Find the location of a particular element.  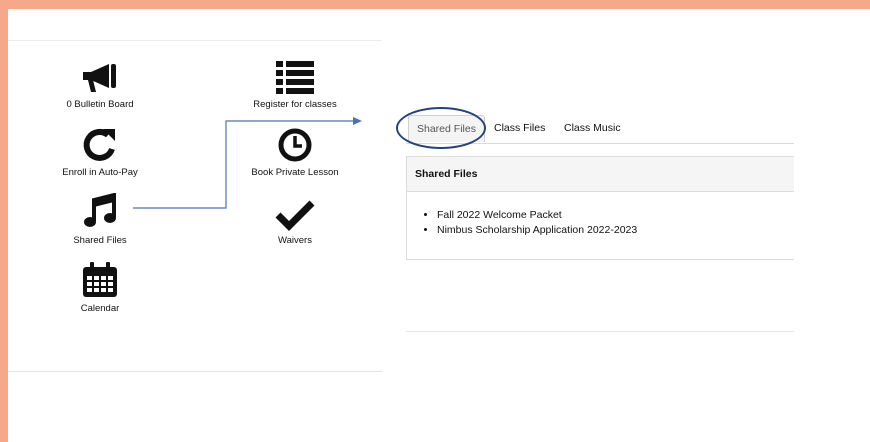

top-border is located at coordinates (435, 4).